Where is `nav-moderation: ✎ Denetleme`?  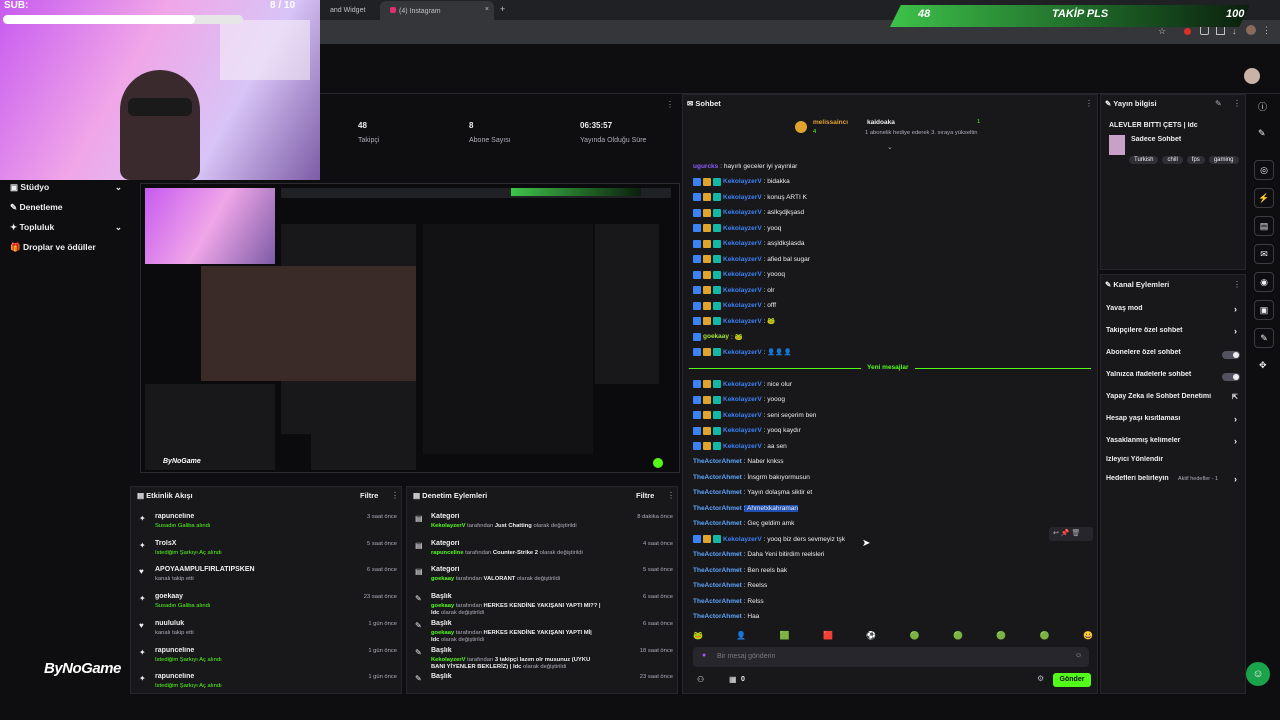
nav-moderation: ✎ Denetleme is located at coordinates (66, 207).